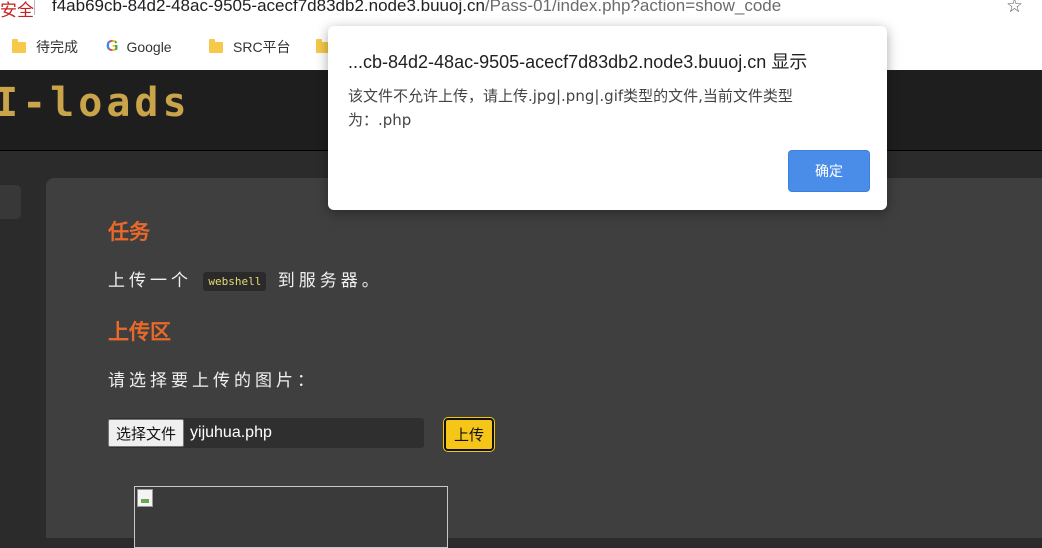 Image resolution: width=1042 pixels, height=548 pixels. I want to click on google-icon: G, so click(112, 46).